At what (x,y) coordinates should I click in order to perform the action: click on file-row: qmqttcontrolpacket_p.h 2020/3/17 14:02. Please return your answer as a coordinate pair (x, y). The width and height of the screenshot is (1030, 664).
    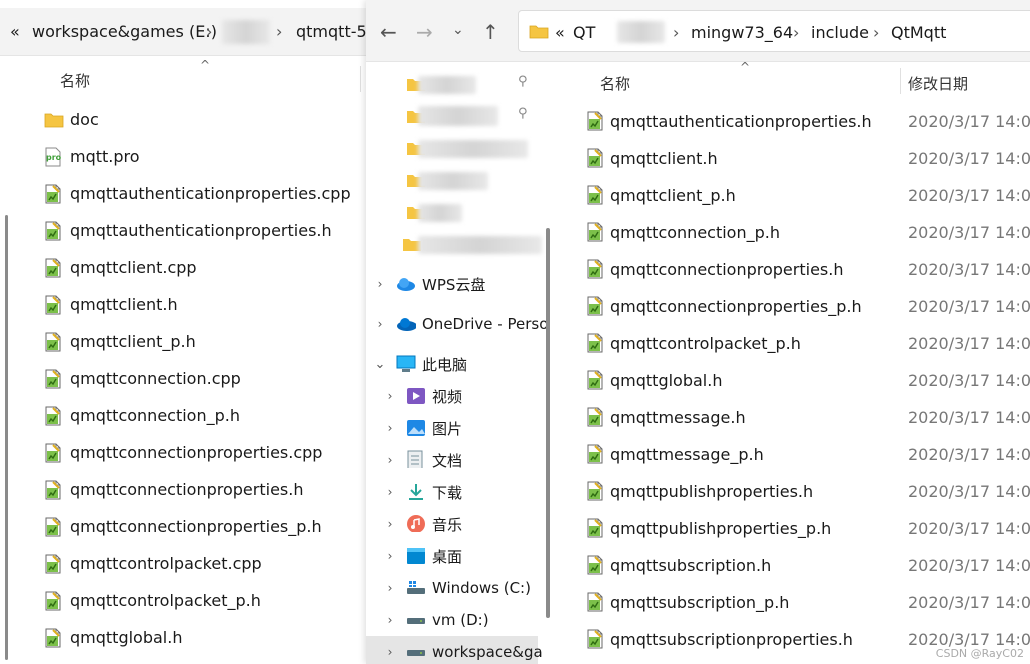
    Looking at the image, I should click on (808, 343).